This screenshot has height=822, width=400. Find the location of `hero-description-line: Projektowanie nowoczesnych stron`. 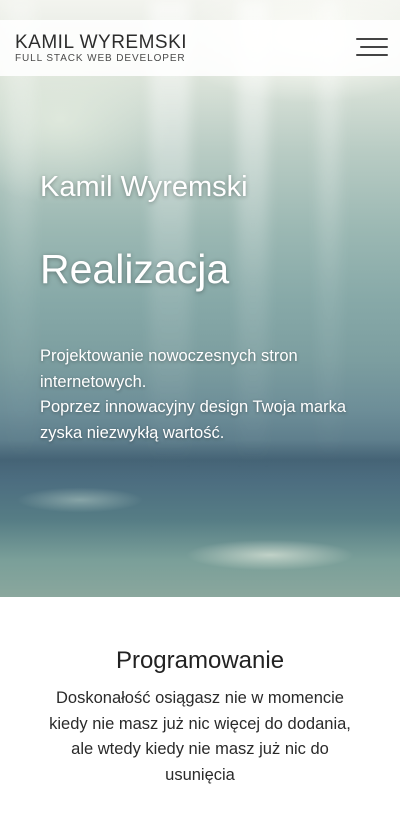

hero-description-line: Projektowanie nowoczesnych stron is located at coordinates (169, 356).